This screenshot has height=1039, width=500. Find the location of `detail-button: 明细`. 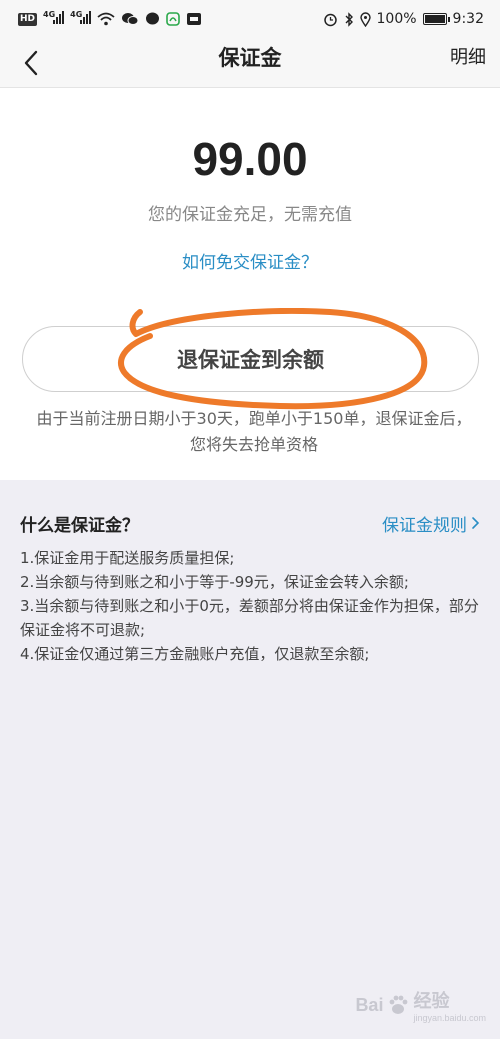

detail-button: 明细 is located at coordinates (468, 58).